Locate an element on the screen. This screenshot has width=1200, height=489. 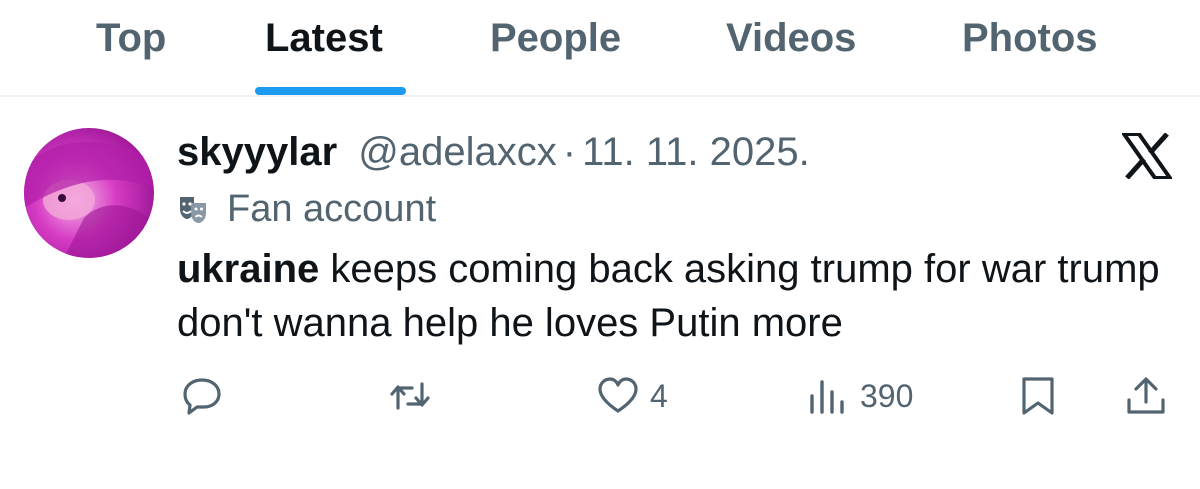
like-heart-icon is located at coordinates (618, 395).